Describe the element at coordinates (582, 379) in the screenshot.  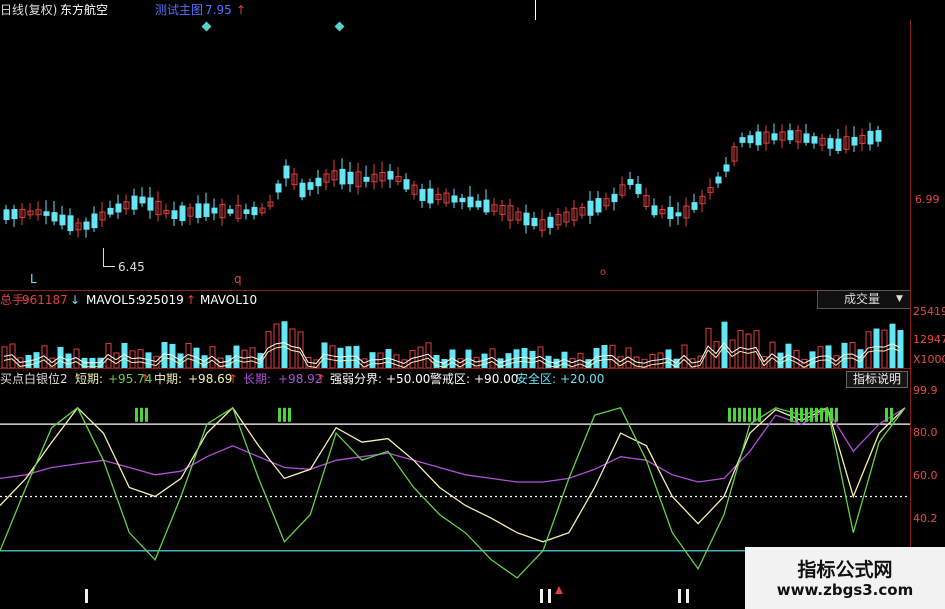
I see `safe-value: +20.00` at that location.